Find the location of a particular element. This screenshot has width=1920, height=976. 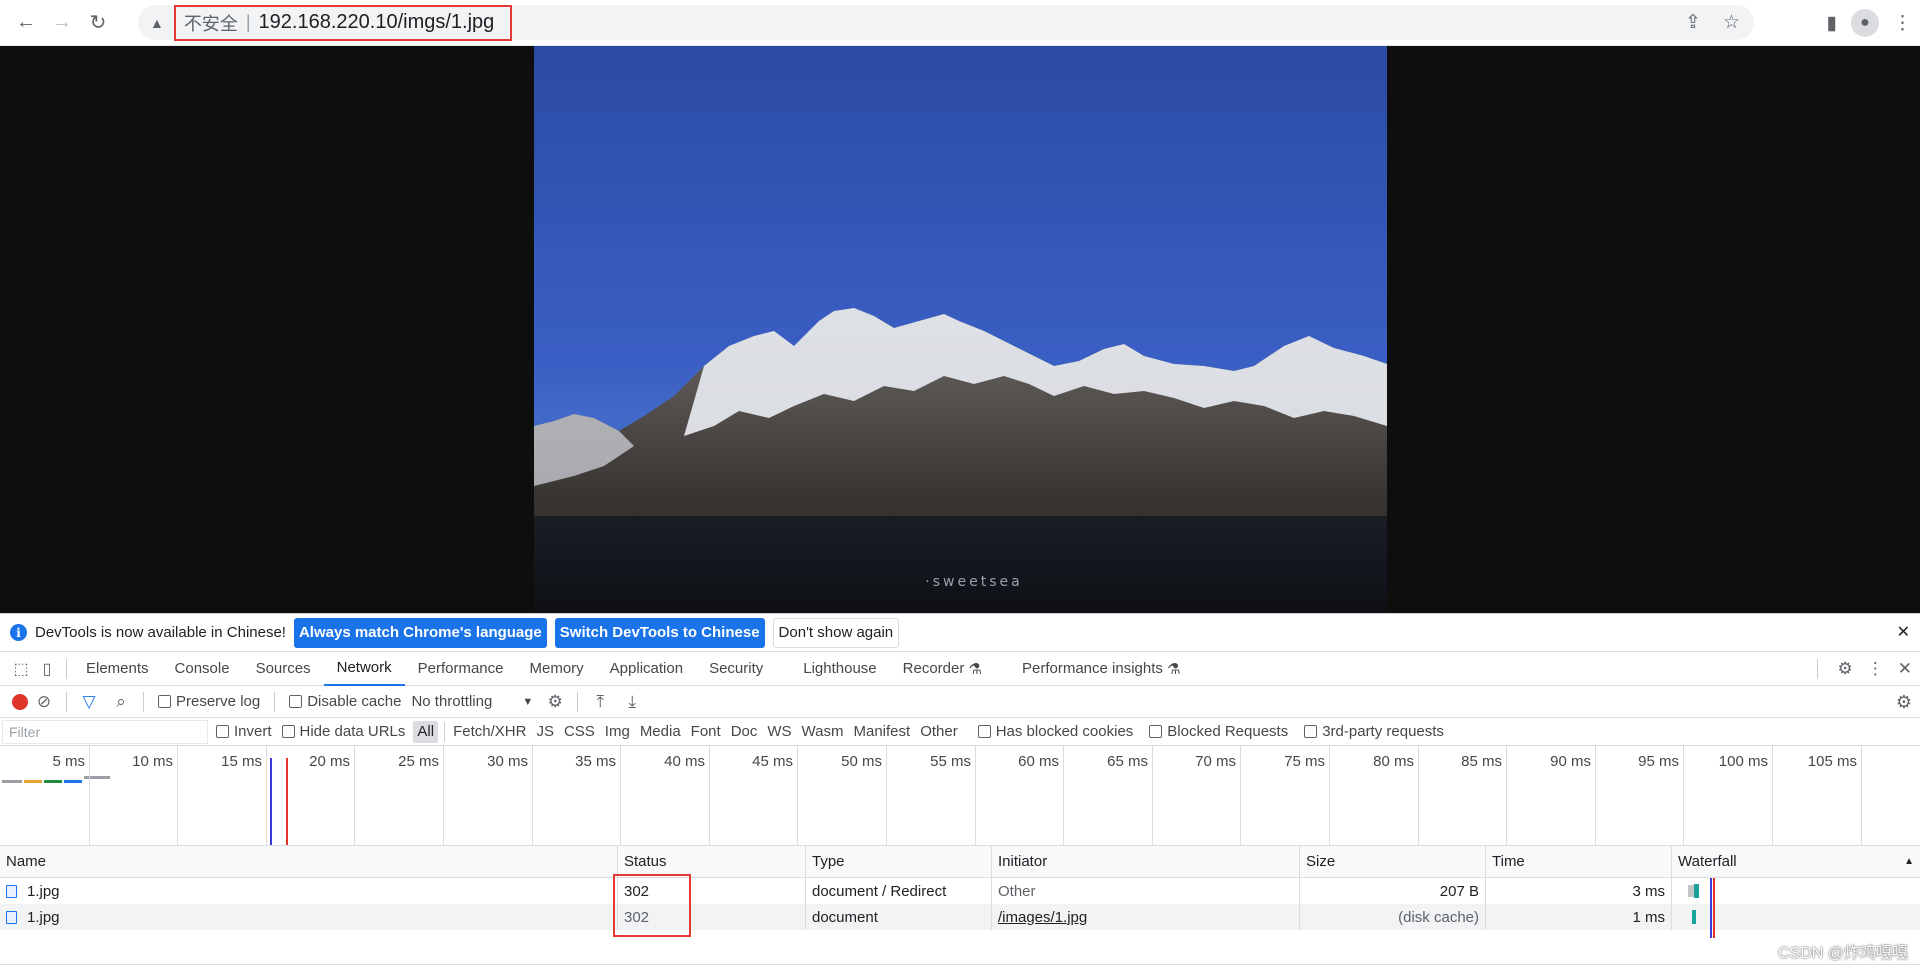

tab-security: Security is located at coordinates (736, 669).